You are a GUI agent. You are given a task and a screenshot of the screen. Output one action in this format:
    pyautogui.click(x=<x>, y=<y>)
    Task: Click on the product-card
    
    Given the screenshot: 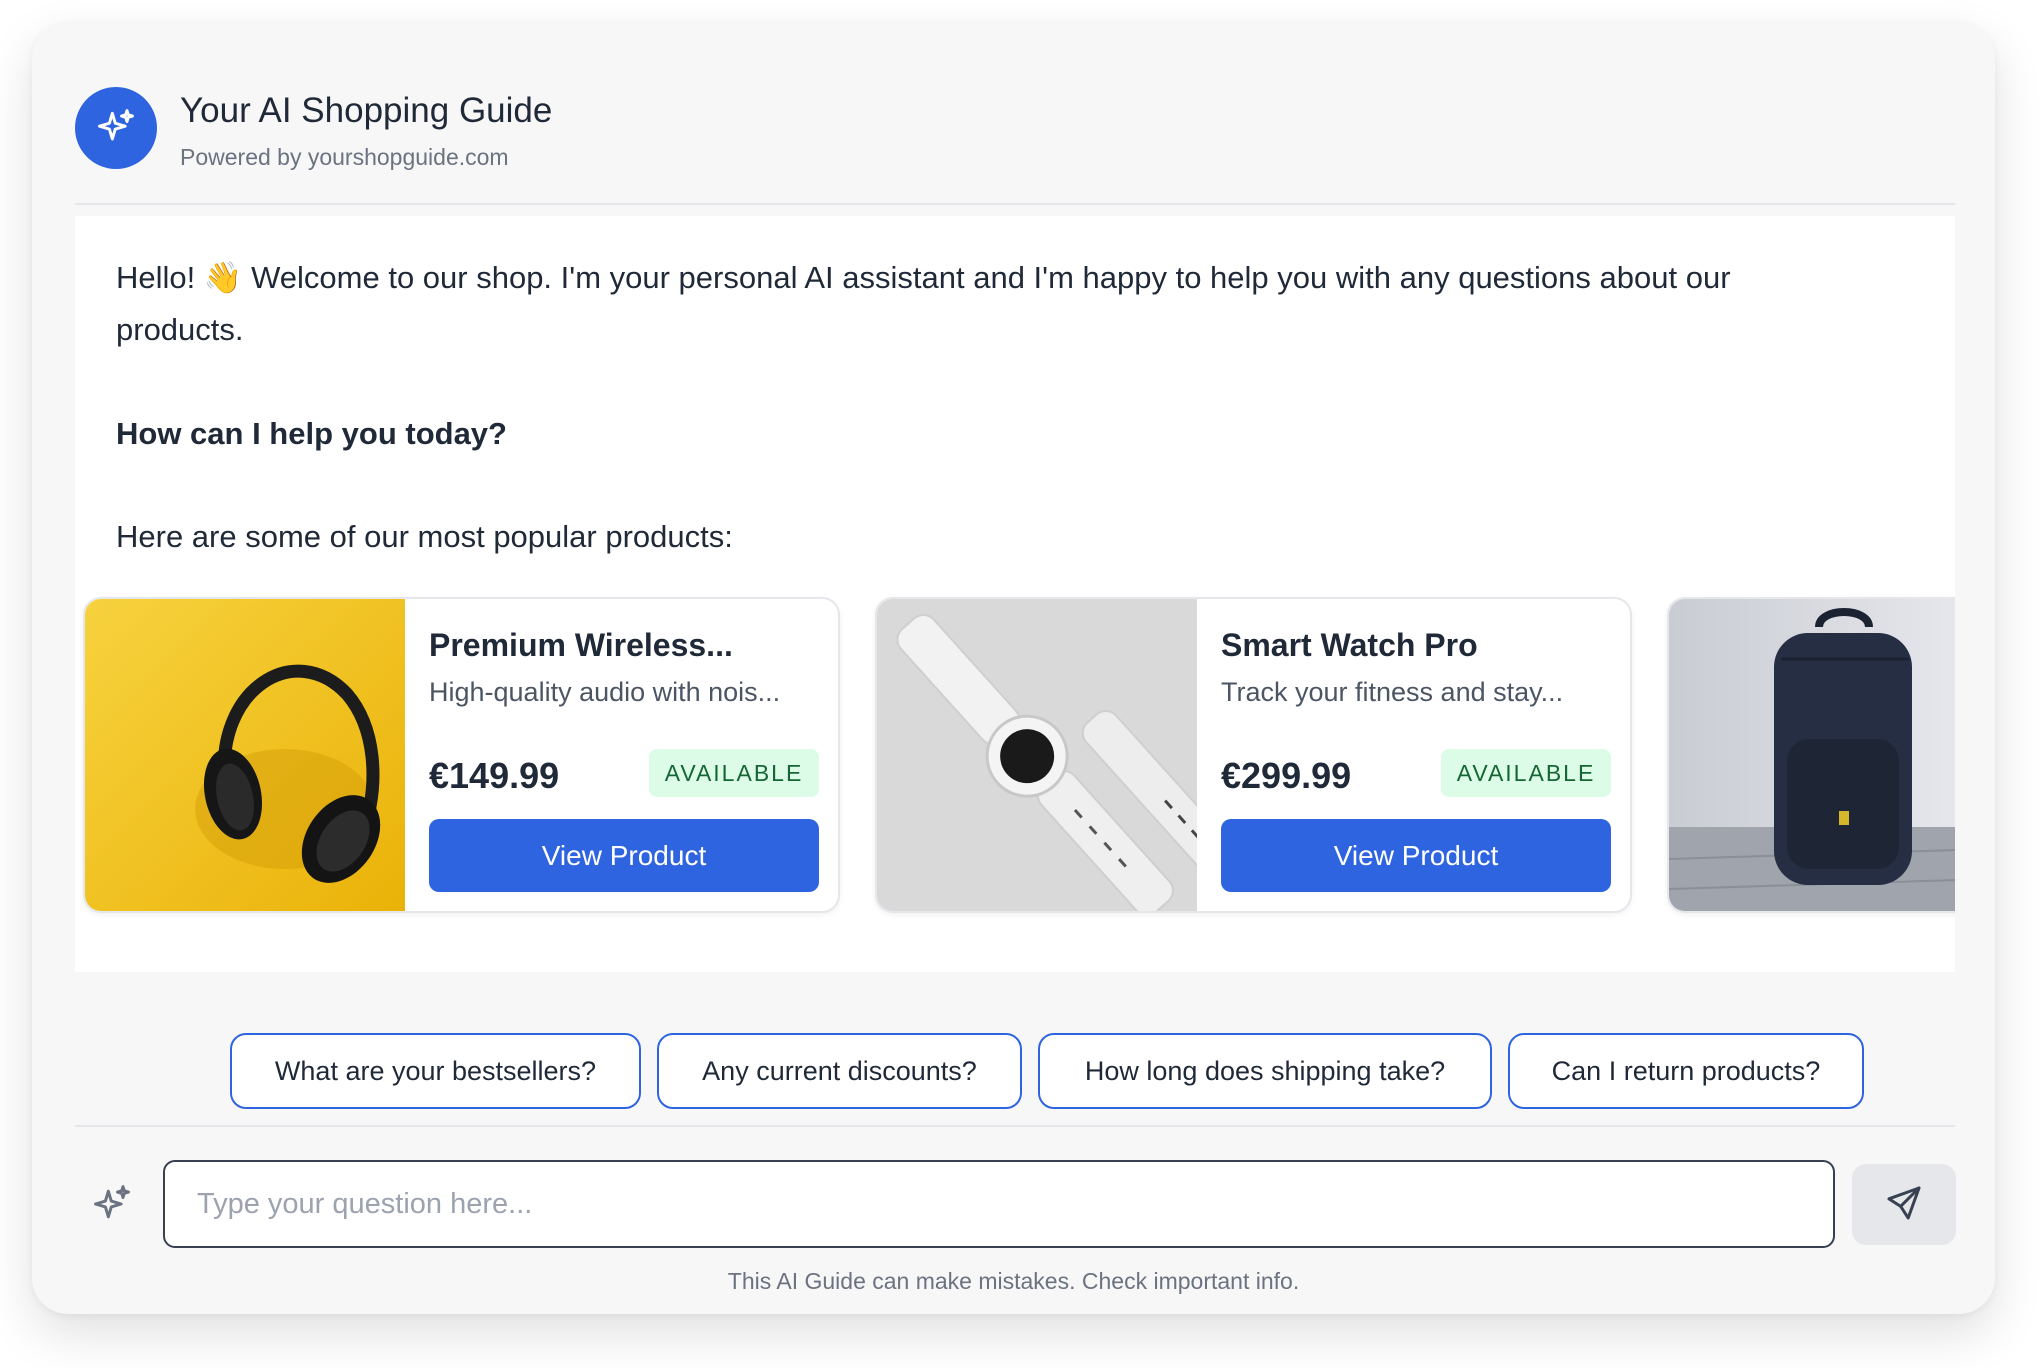 What is the action you would take?
    pyautogui.click(x=1811, y=755)
    